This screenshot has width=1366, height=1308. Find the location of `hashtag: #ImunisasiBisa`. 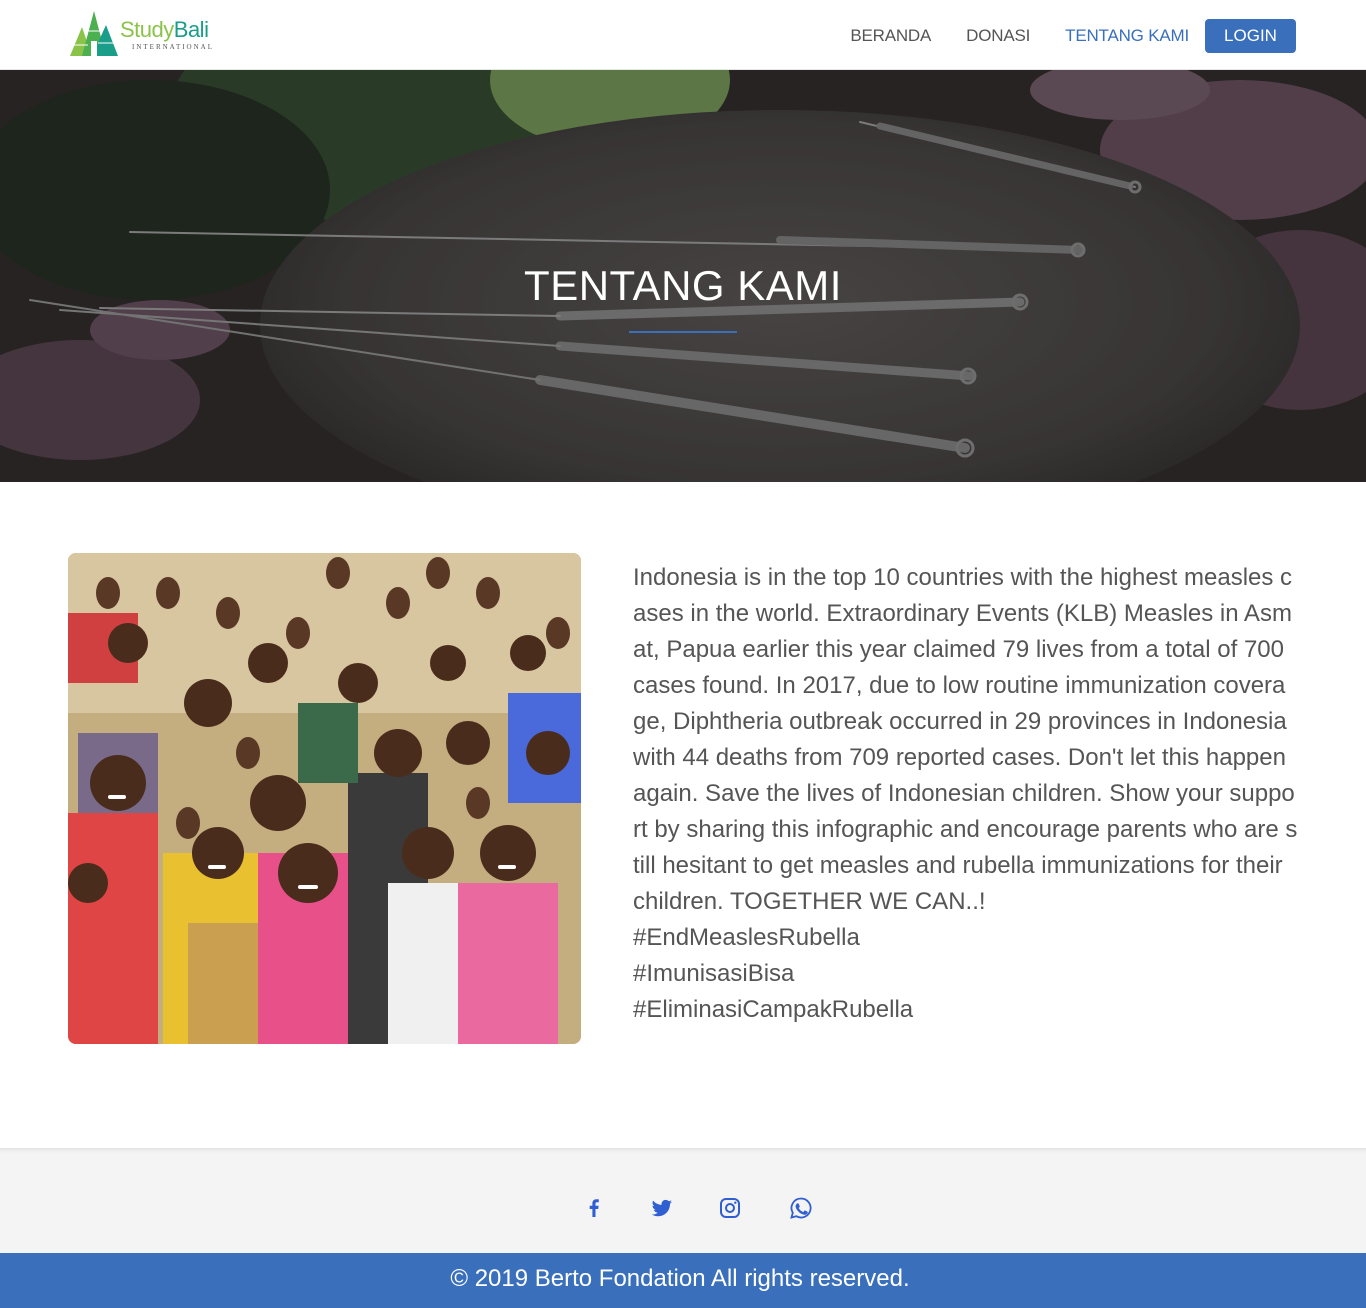

hashtag: #ImunisasiBisa is located at coordinates (714, 973).